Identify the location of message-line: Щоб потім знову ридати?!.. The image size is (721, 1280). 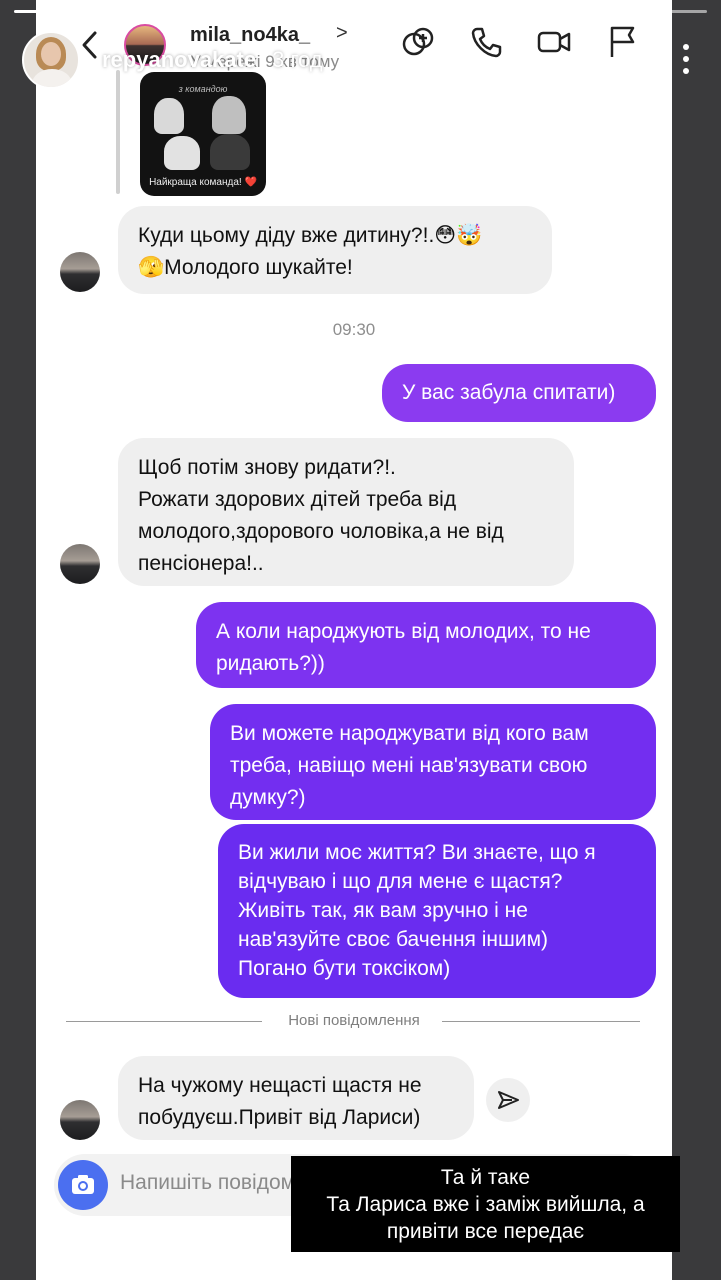
(267, 467).